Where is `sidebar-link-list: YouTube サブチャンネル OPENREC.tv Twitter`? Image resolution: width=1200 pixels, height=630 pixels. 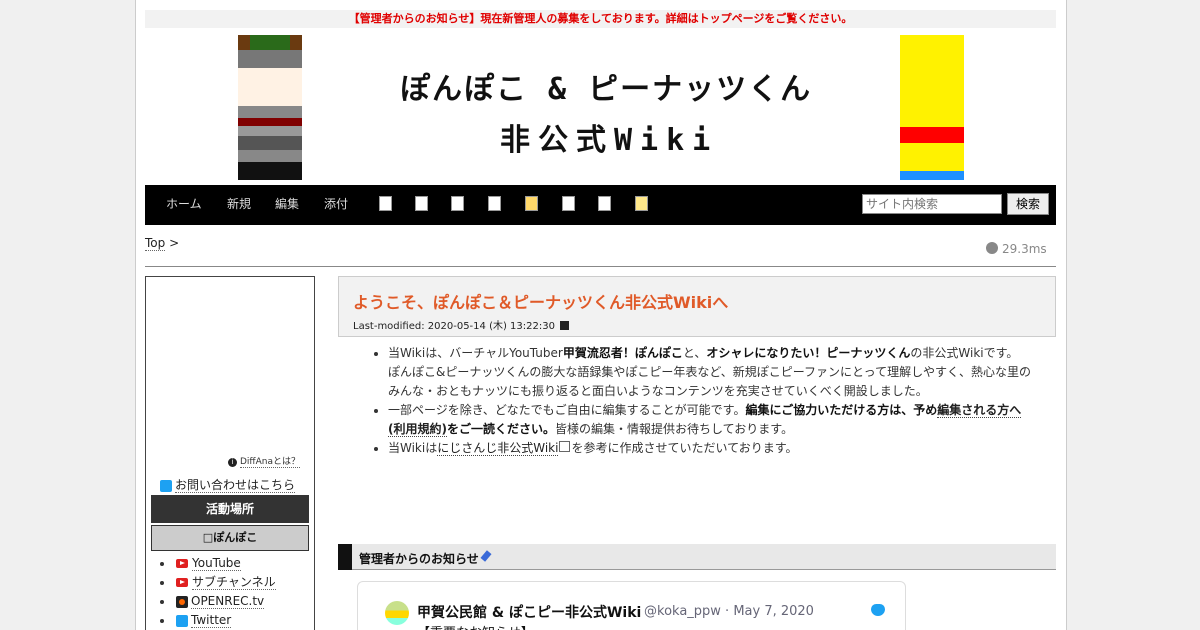 sidebar-link-list: YouTube サブチャンネル OPENREC.tv Twitter is located at coordinates (218, 592).